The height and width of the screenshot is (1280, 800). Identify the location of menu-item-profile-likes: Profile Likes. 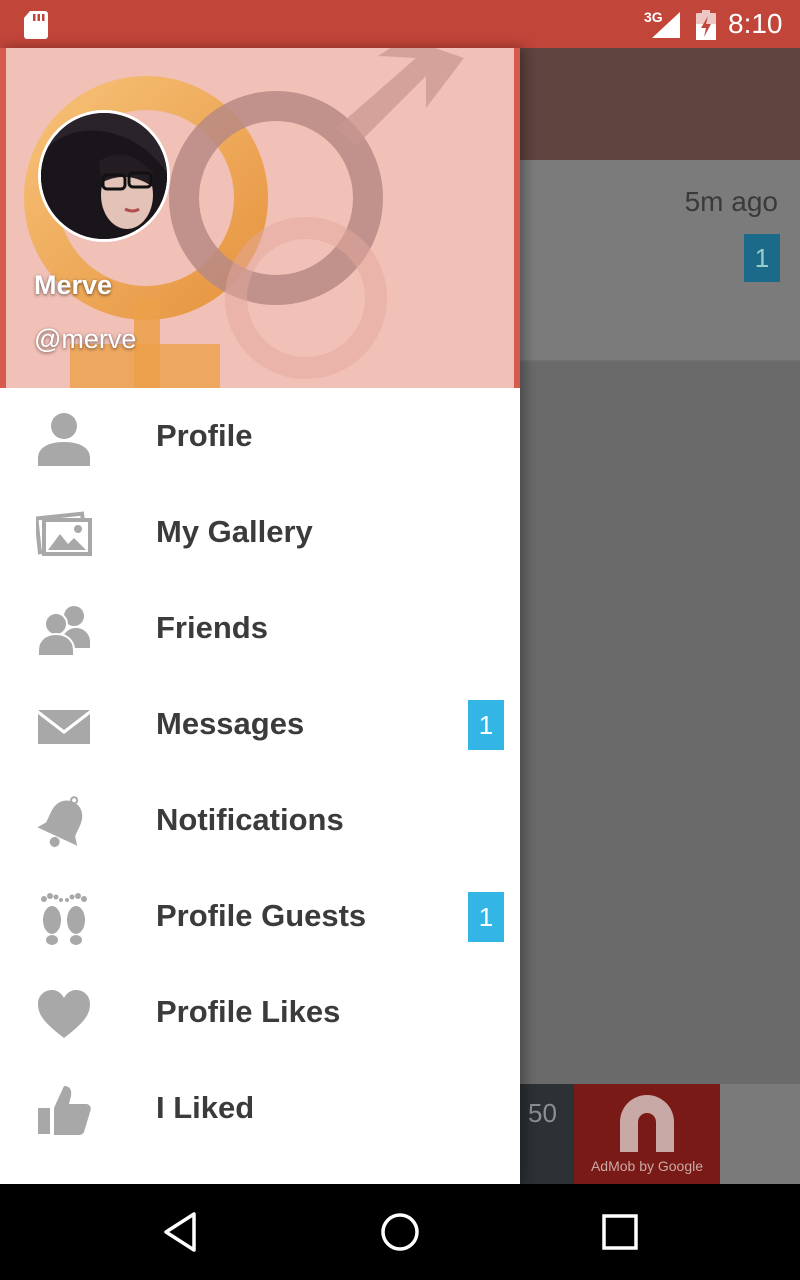
(260, 1012).